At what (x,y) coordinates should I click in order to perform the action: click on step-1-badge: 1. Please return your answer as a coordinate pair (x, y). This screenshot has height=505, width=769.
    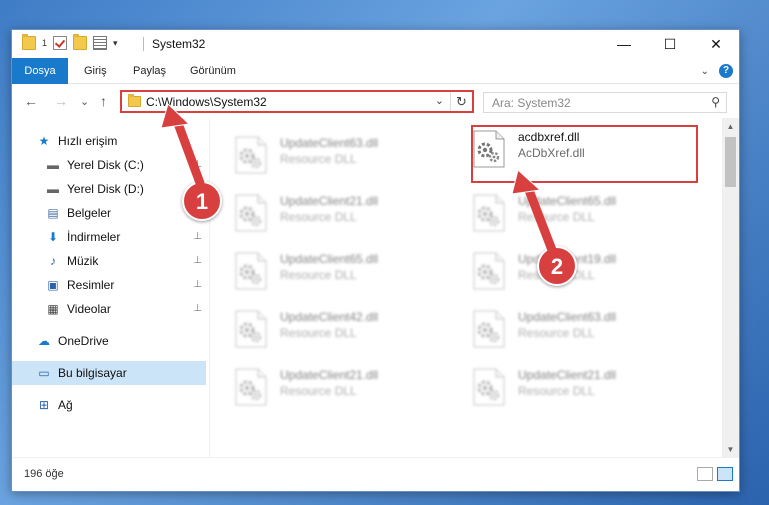
    Looking at the image, I should click on (202, 201).